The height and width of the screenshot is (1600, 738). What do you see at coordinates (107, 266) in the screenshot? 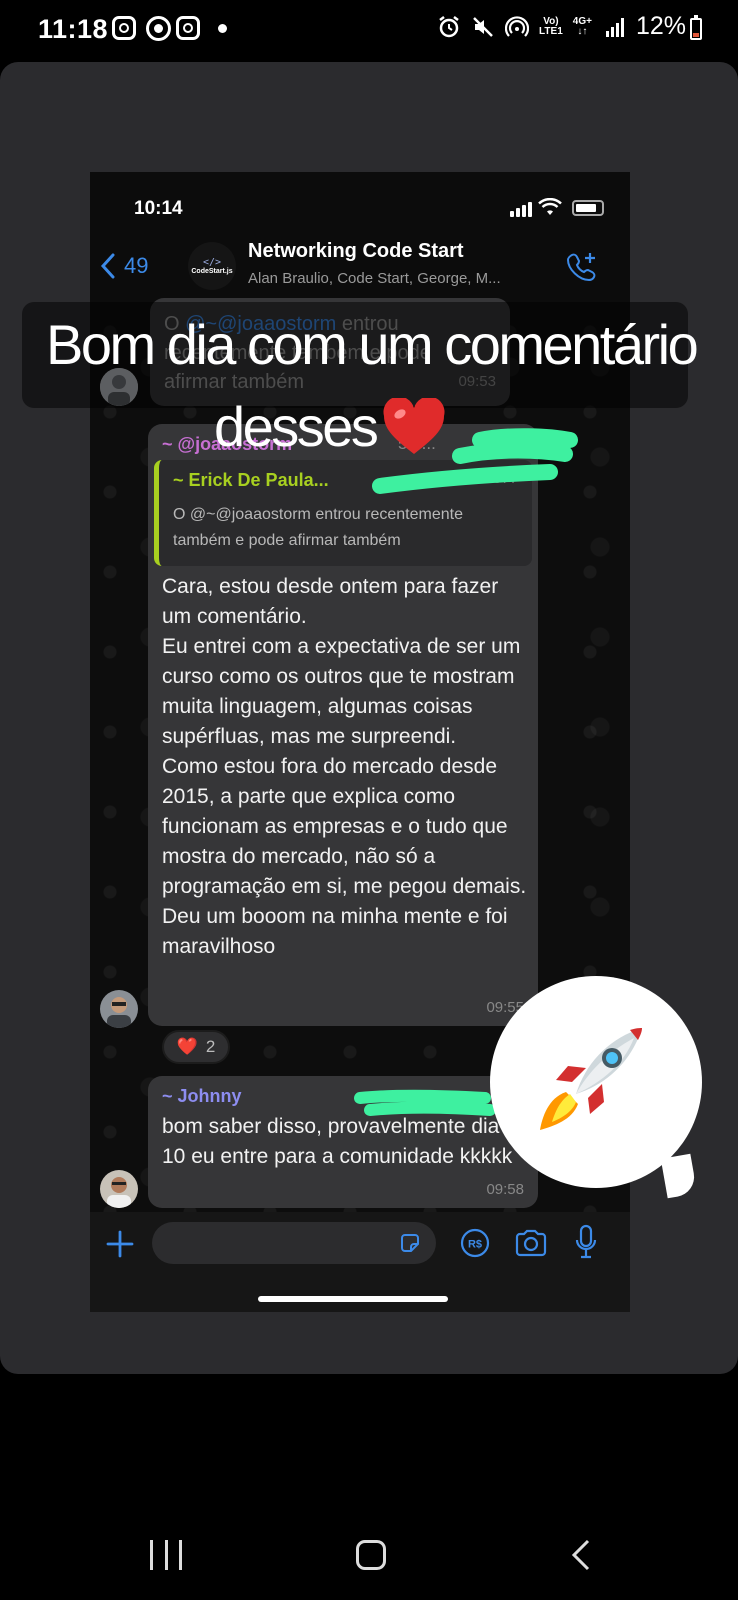
I see `chevron-left-icon` at bounding box center [107, 266].